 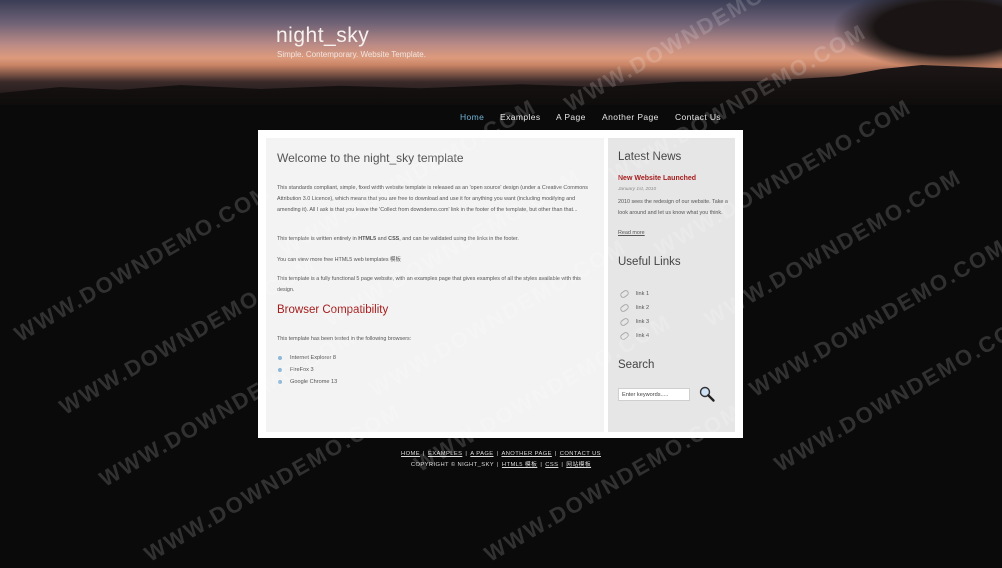 I want to click on link-label: link 1, so click(x=642, y=294).